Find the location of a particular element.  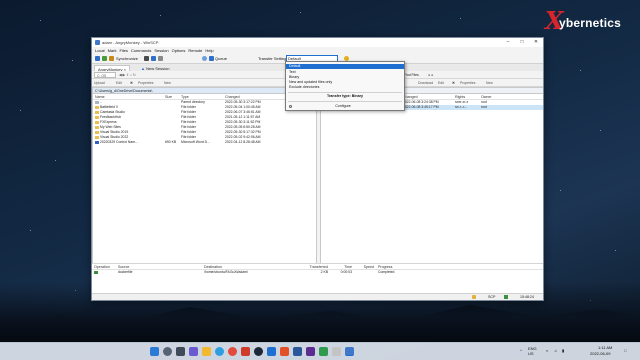

folder-nav-icons: ◀ ▶ ⇧ ⌂ ↻ is located at coordinates (127, 75).